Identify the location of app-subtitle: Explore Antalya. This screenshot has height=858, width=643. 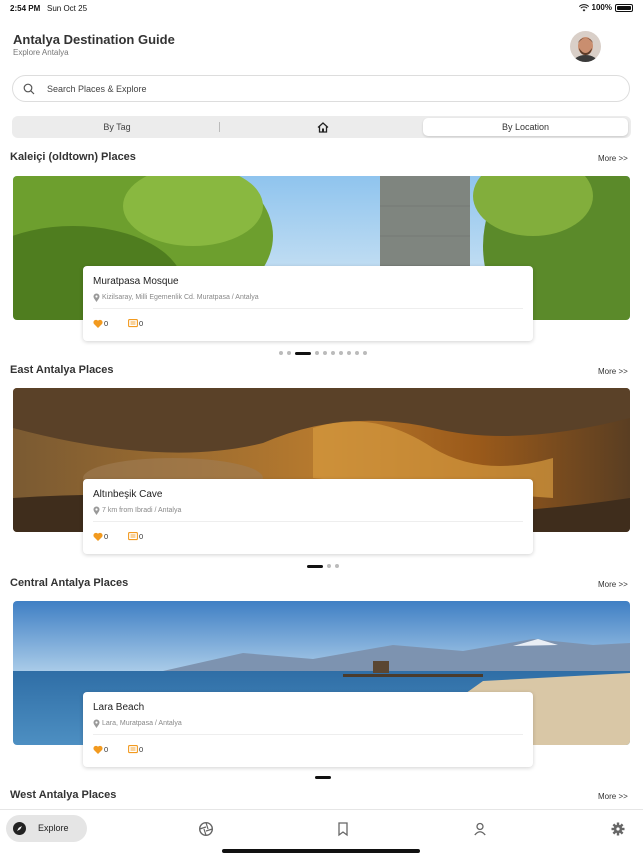
(41, 52).